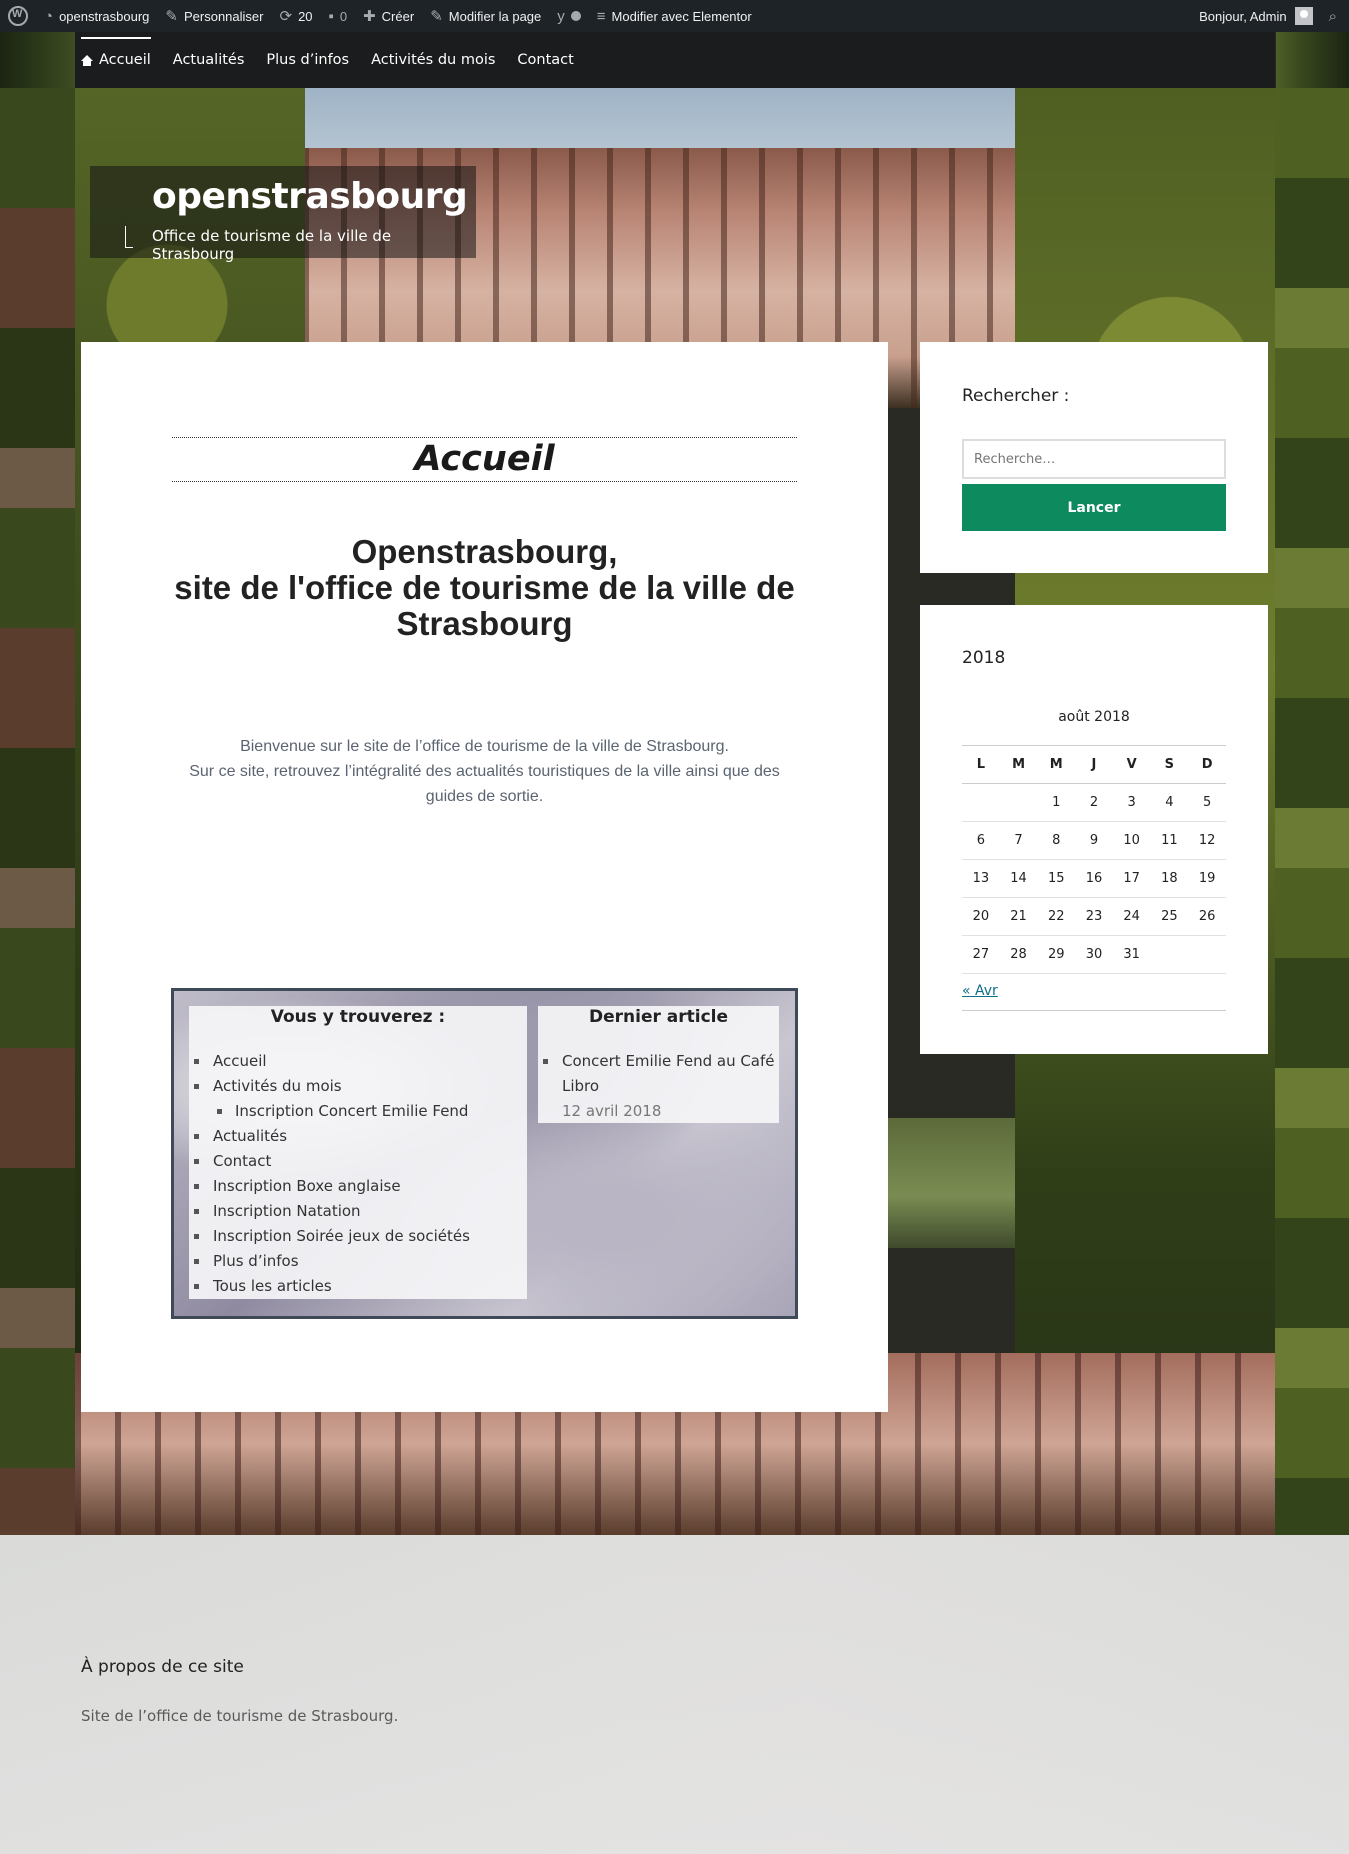 The height and width of the screenshot is (1854, 1349). Describe the element at coordinates (981, 764) in the screenshot. I see `calendar-weekday: L` at that location.